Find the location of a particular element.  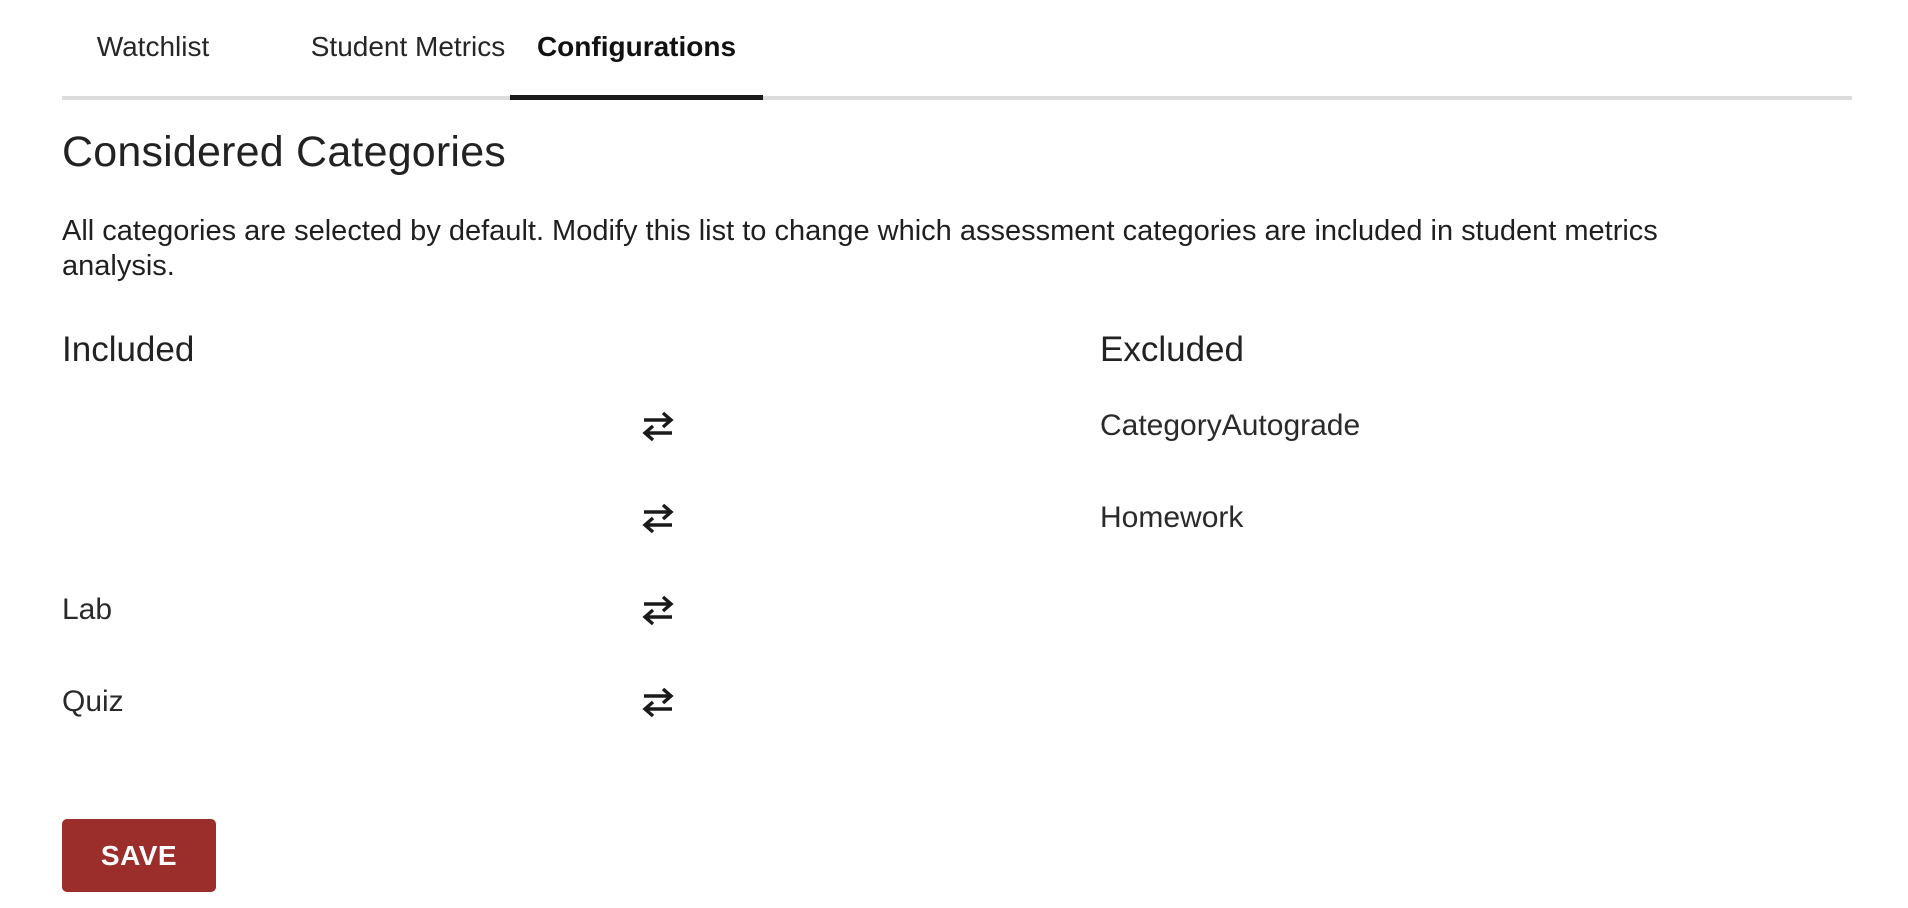

excluded-category: Homework is located at coordinates (1172, 517).